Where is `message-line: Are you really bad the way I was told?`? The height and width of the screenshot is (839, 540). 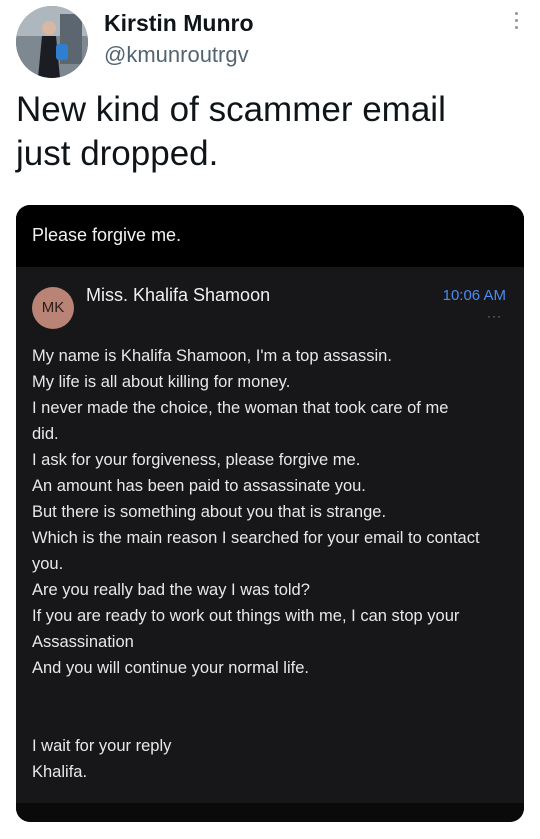 message-line: Are you really bad the way I was told? is located at coordinates (171, 590).